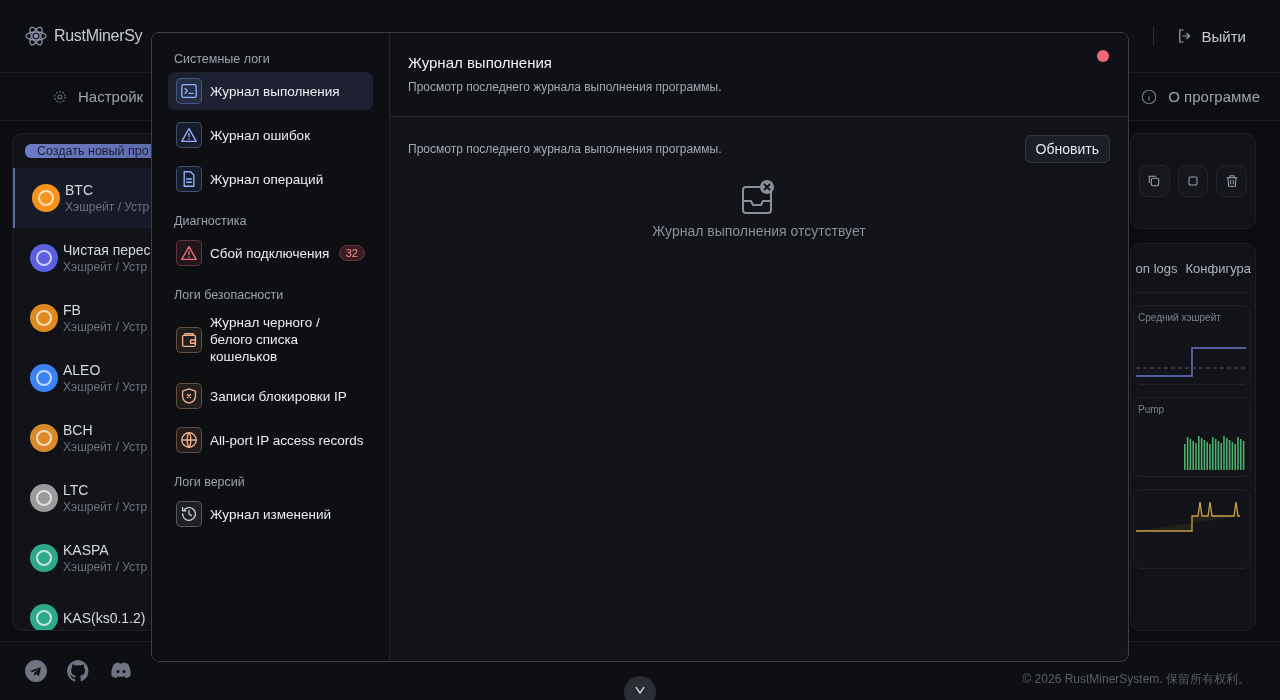 The width and height of the screenshot is (1280, 700). What do you see at coordinates (72, 310) in the screenshot?
I see `pool-name: FB` at bounding box center [72, 310].